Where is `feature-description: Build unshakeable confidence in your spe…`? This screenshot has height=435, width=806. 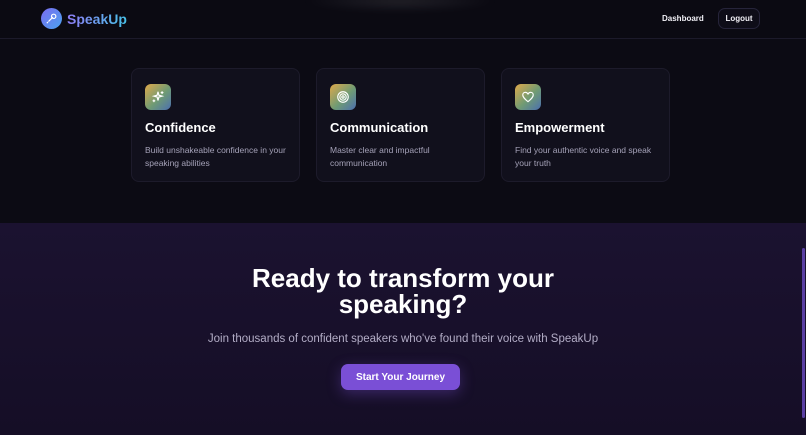 feature-description: Build unshakeable confidence in your spe… is located at coordinates (215, 156).